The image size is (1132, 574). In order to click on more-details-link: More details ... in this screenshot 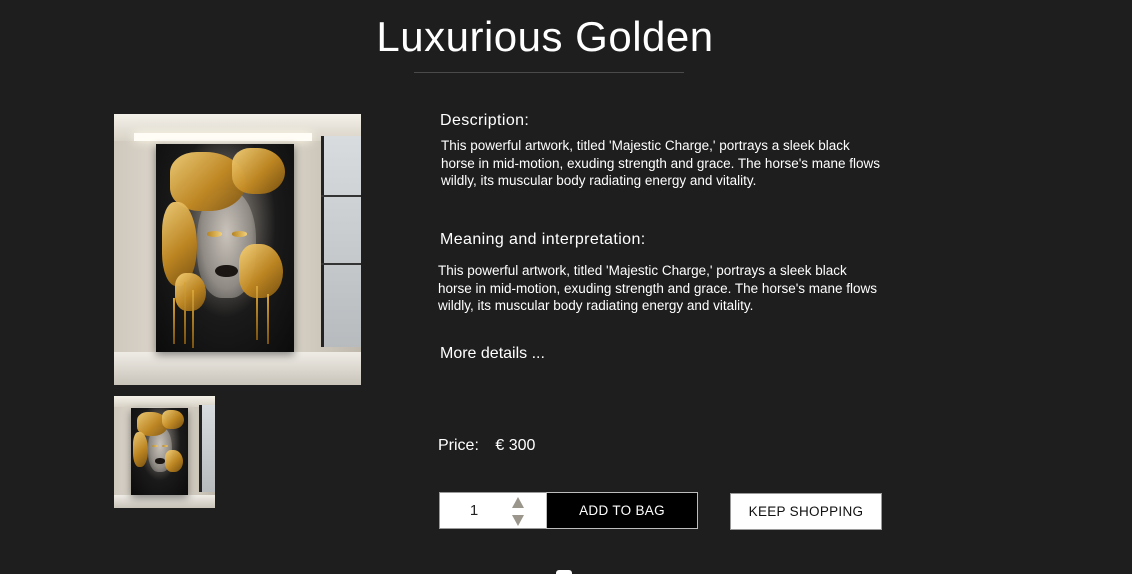, I will do `click(492, 354)`.